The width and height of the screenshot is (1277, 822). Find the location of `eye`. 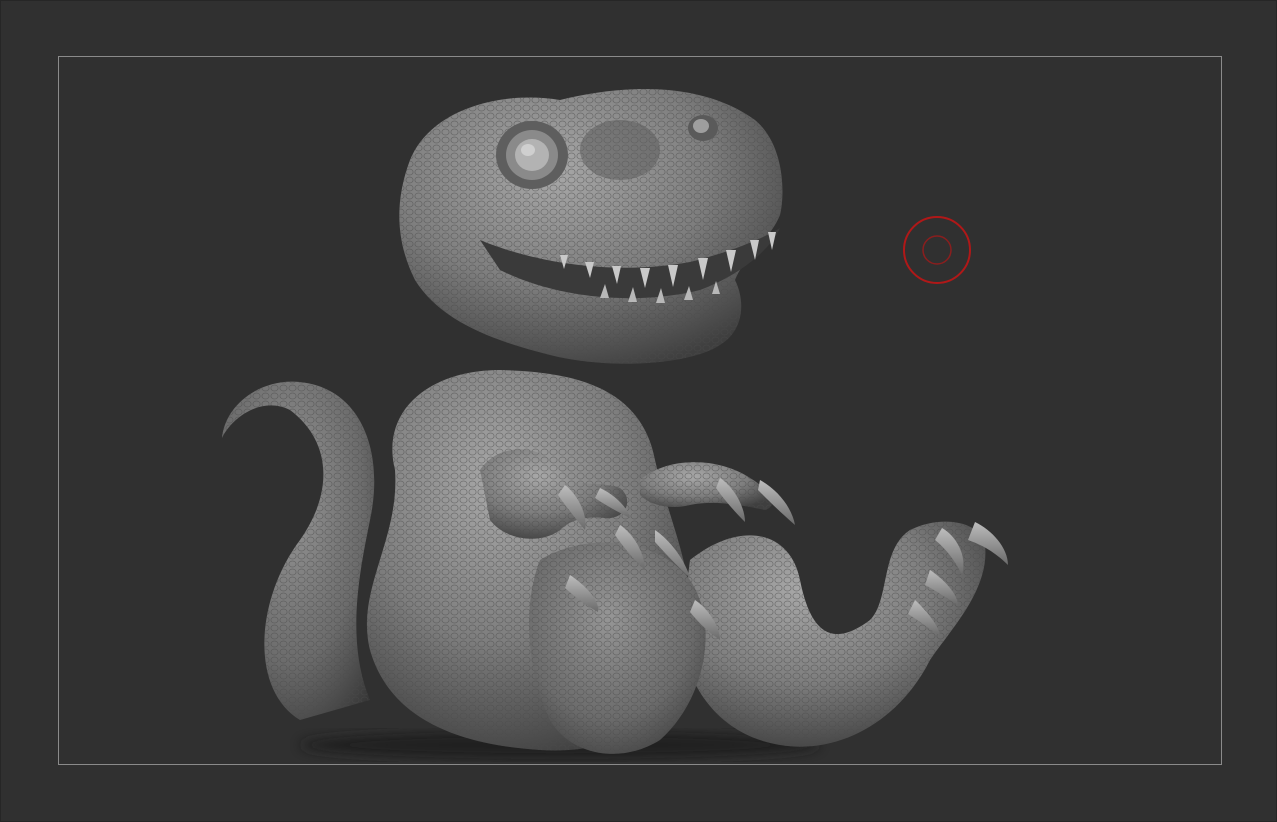

eye is located at coordinates (532, 155).